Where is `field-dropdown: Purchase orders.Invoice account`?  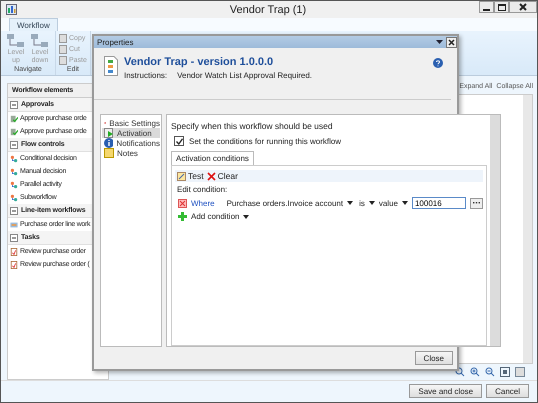
field-dropdown: Purchase orders.Invoice account is located at coordinates (290, 203).